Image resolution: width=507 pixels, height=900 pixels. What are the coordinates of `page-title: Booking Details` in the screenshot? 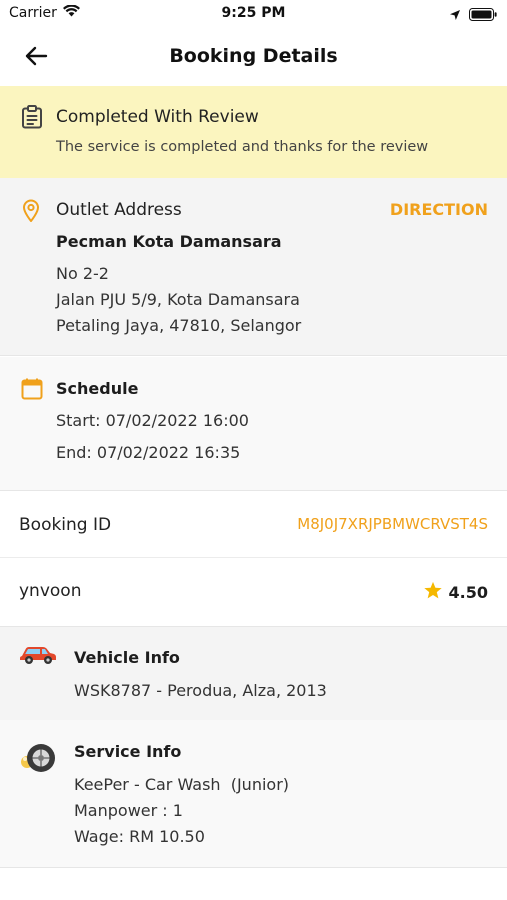 It's located at (253, 56).